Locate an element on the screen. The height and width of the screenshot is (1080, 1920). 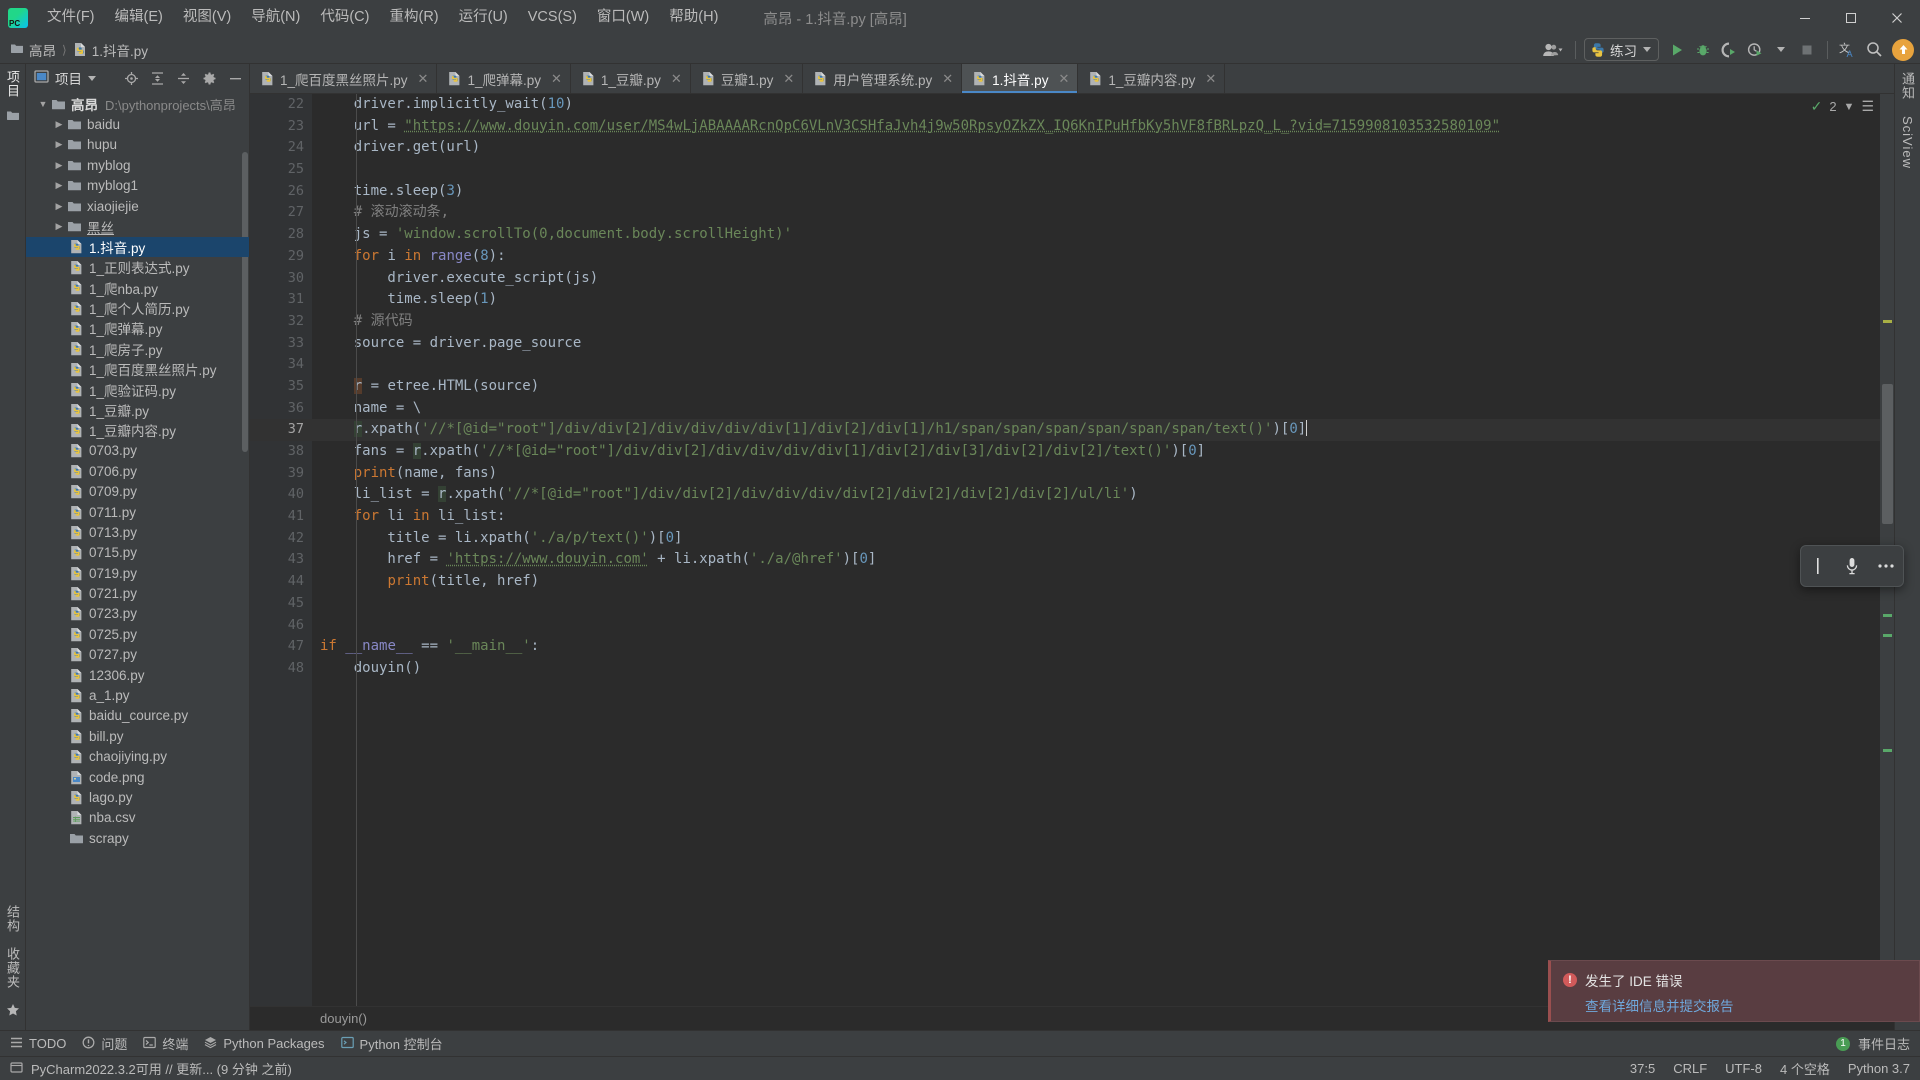
line-number: 44 is located at coordinates (286, 582).